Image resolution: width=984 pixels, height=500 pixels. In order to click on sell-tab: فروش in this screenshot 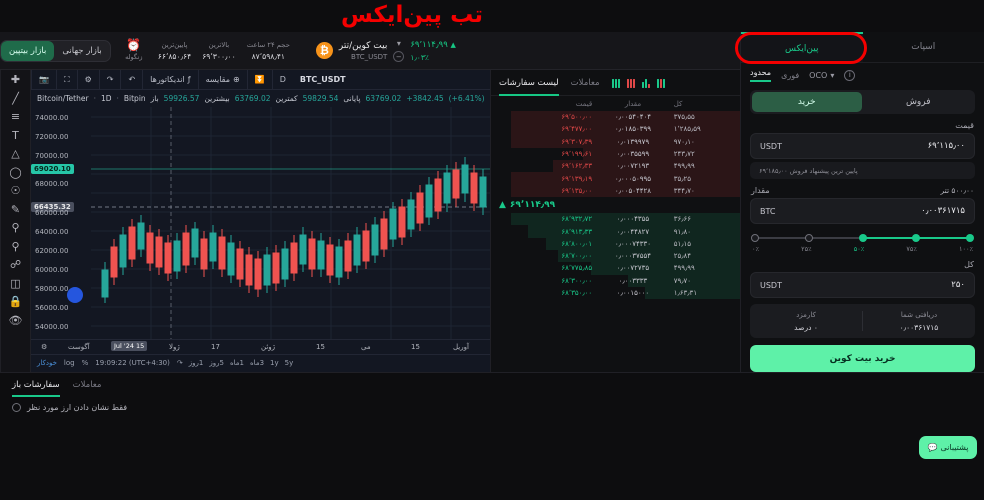, I will do `click(919, 102)`.